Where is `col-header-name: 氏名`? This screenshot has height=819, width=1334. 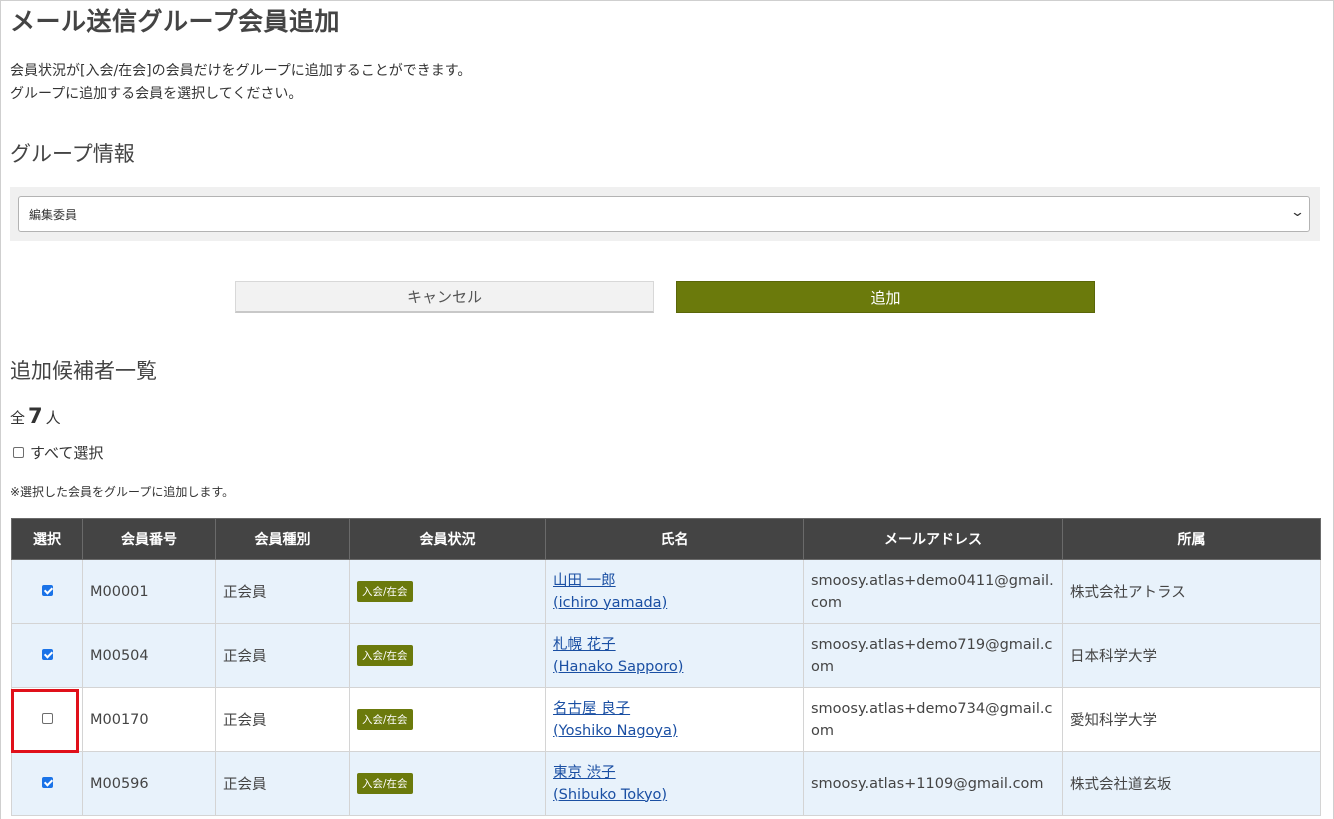
col-header-name: 氏名 is located at coordinates (674, 539).